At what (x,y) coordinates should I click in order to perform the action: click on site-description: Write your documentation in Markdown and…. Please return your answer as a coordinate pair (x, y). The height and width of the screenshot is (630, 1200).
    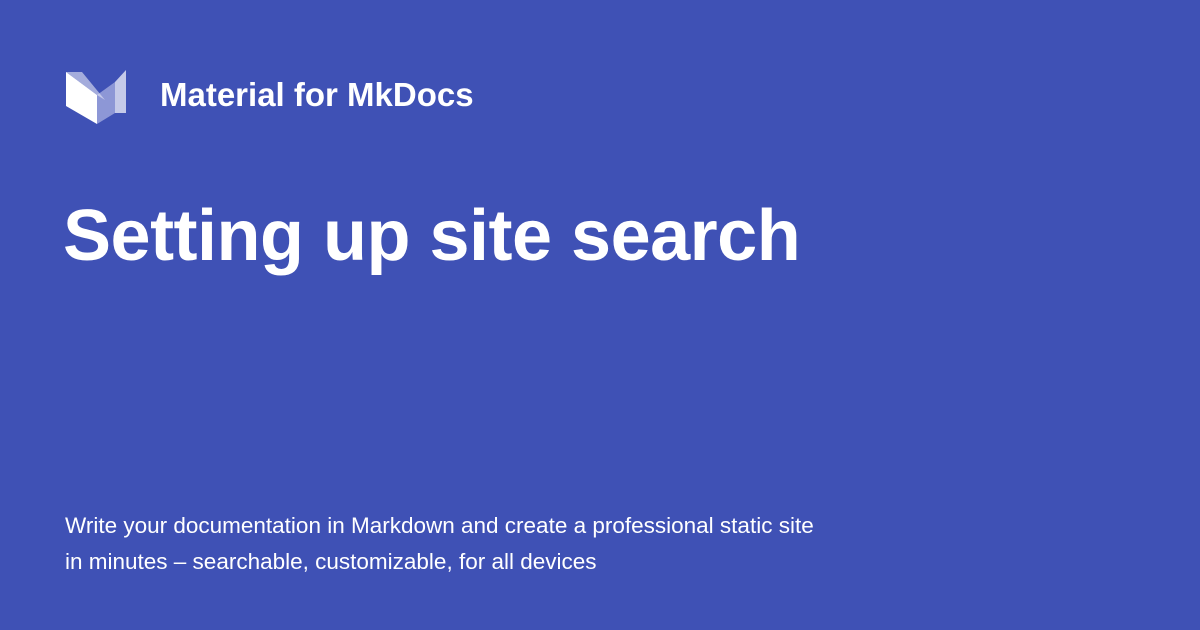
    Looking at the image, I should click on (485, 544).